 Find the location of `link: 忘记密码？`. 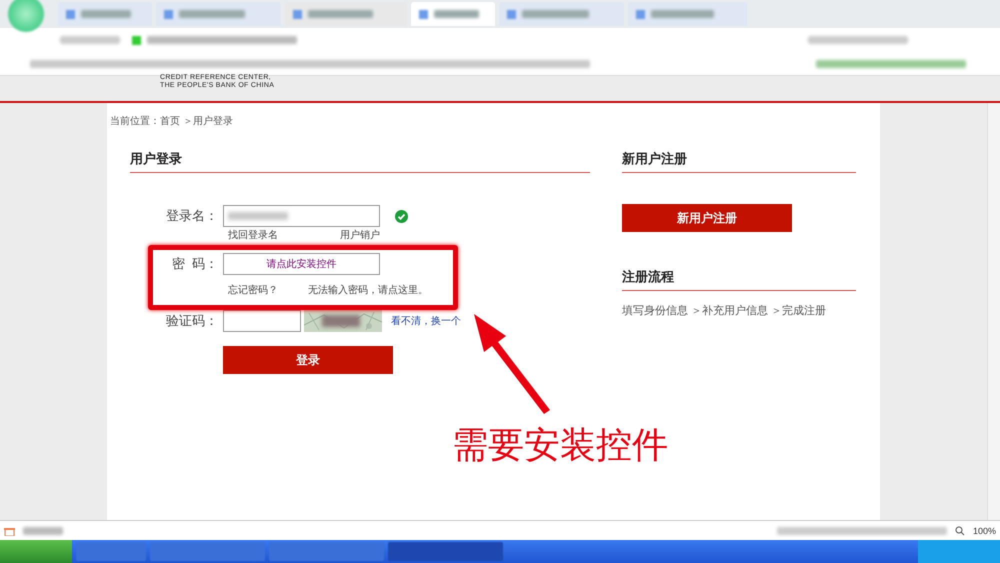

link: 忘记密码？ is located at coordinates (253, 290).